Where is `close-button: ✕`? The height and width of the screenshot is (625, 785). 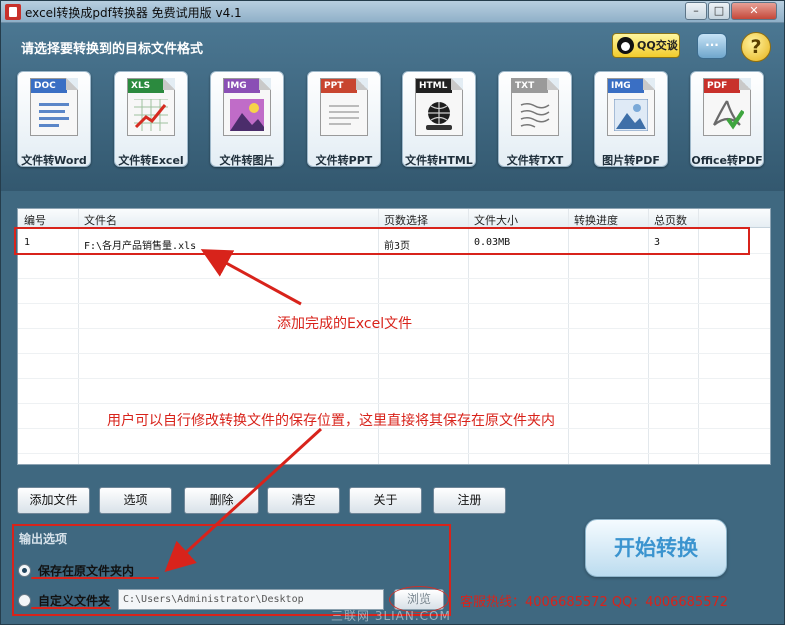
close-button: ✕ is located at coordinates (754, 11).